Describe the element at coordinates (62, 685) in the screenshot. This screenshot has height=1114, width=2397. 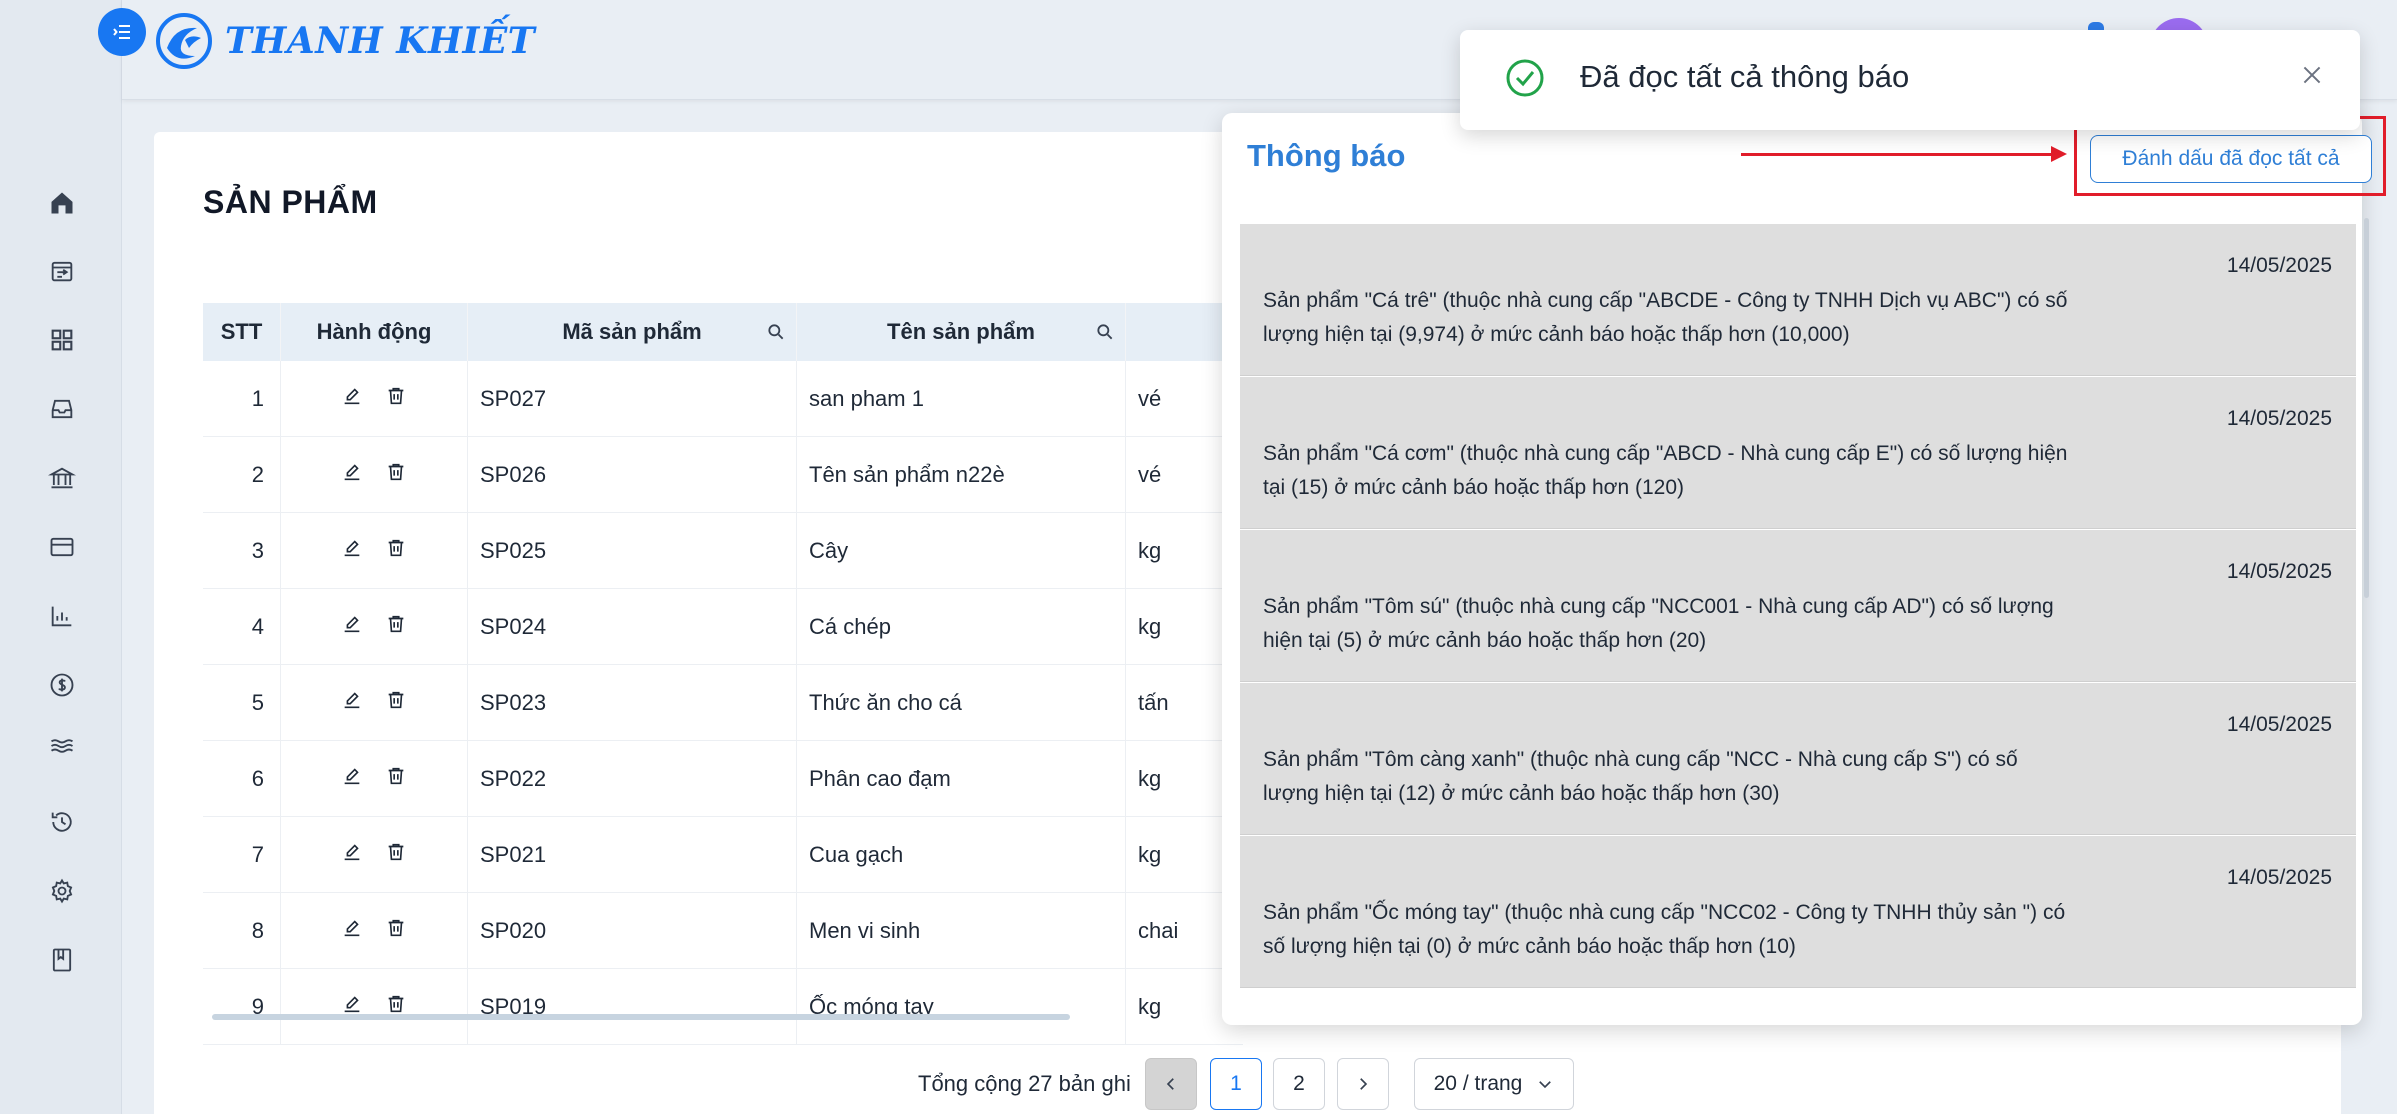
I see `dollar-icon` at that location.